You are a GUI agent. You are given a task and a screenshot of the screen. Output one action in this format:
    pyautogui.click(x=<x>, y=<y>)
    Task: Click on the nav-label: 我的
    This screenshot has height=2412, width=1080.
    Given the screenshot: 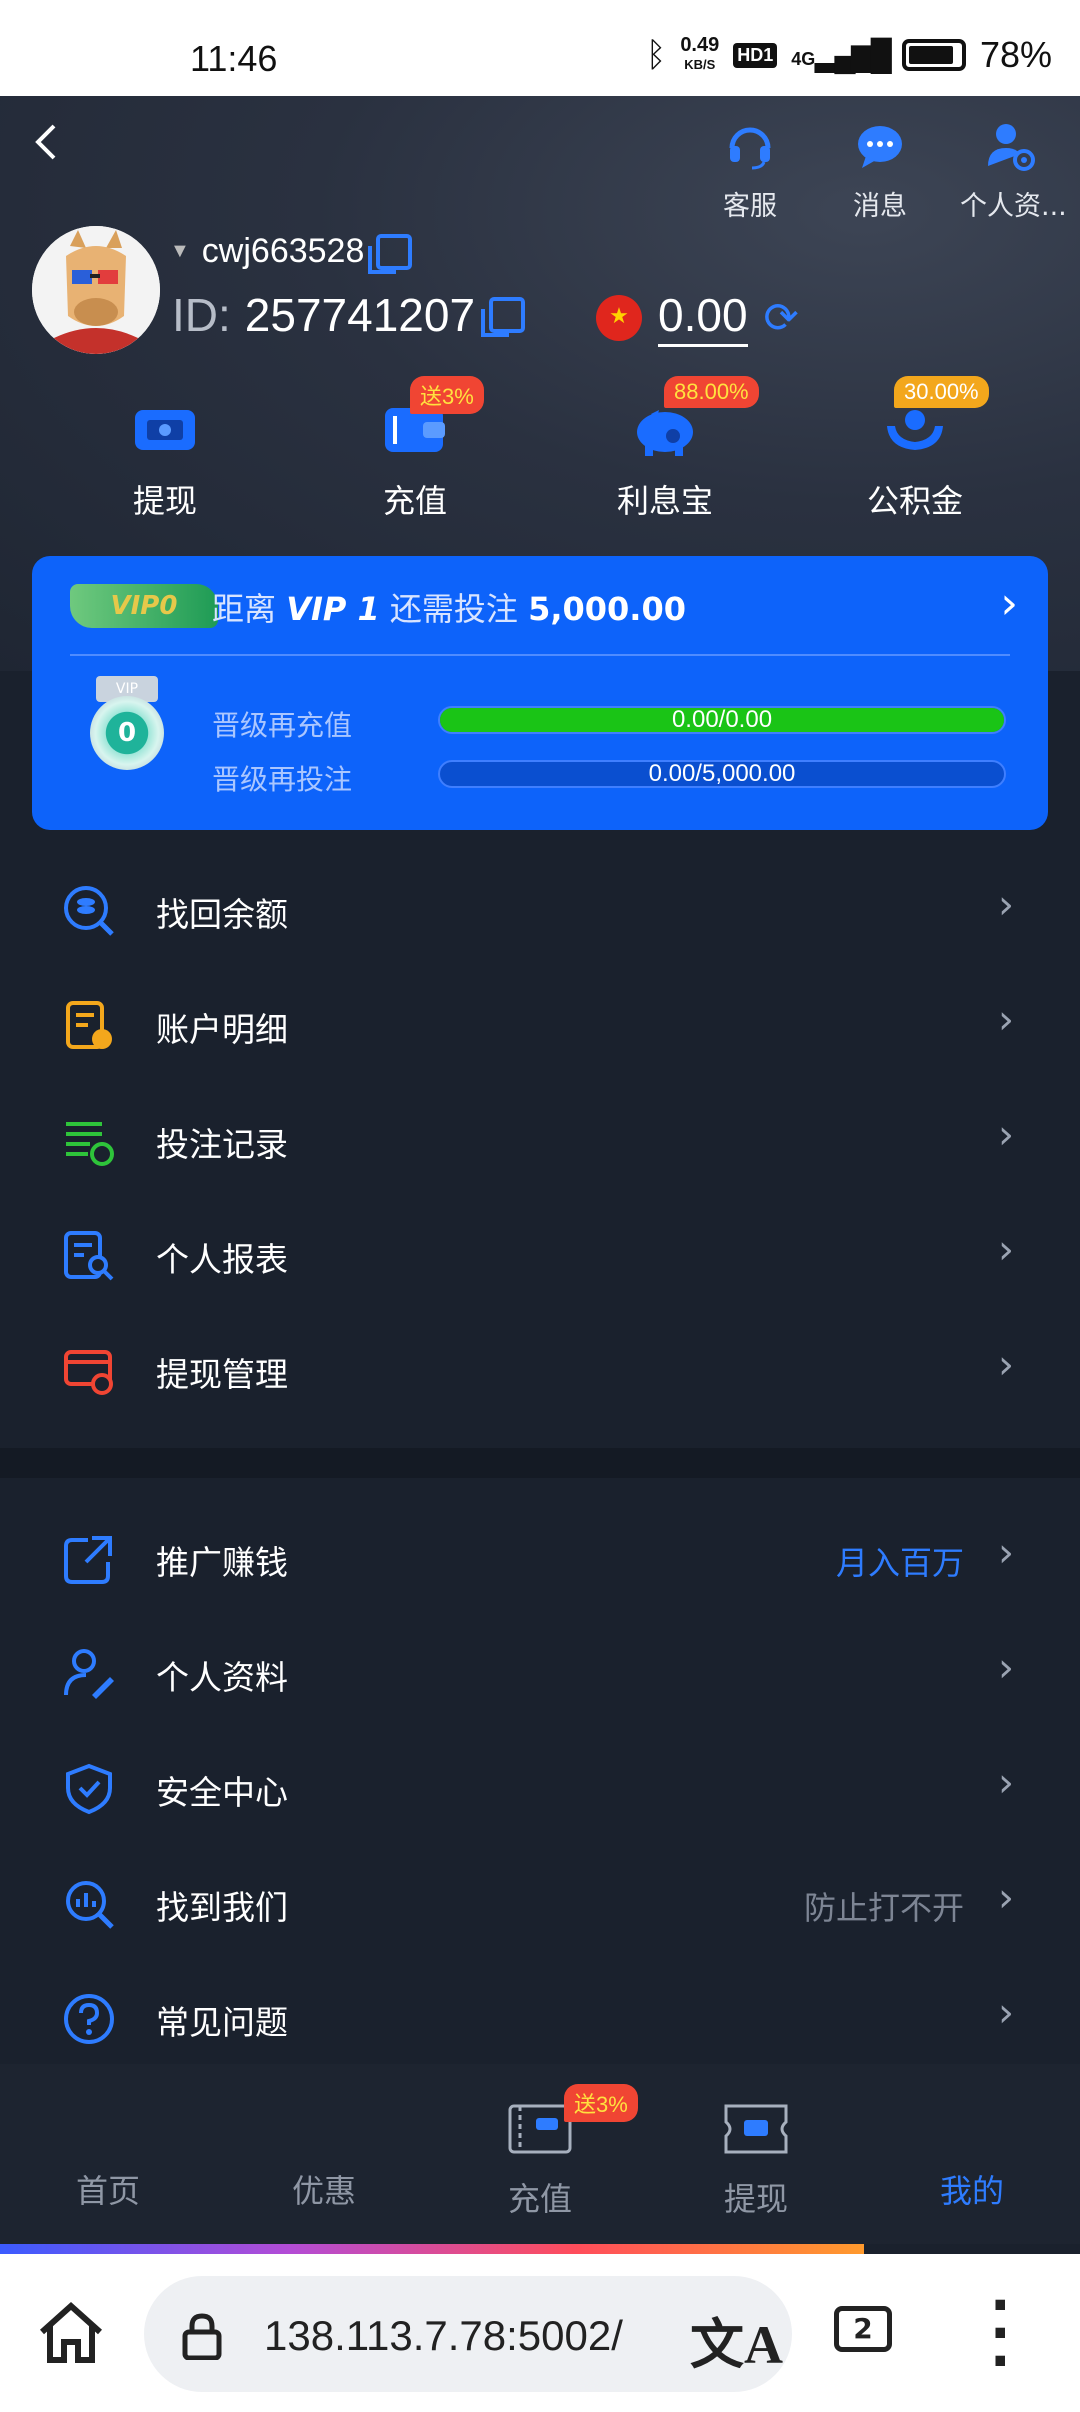 What is the action you would take?
    pyautogui.click(x=971, y=2191)
    